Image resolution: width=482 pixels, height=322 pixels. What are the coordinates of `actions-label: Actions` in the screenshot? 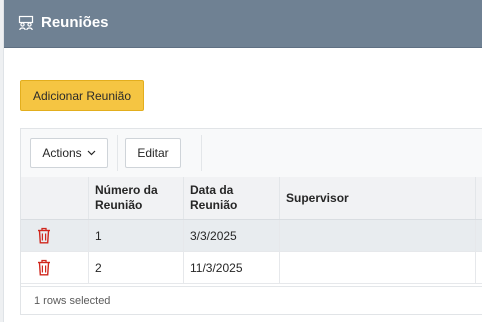 It's located at (62, 153).